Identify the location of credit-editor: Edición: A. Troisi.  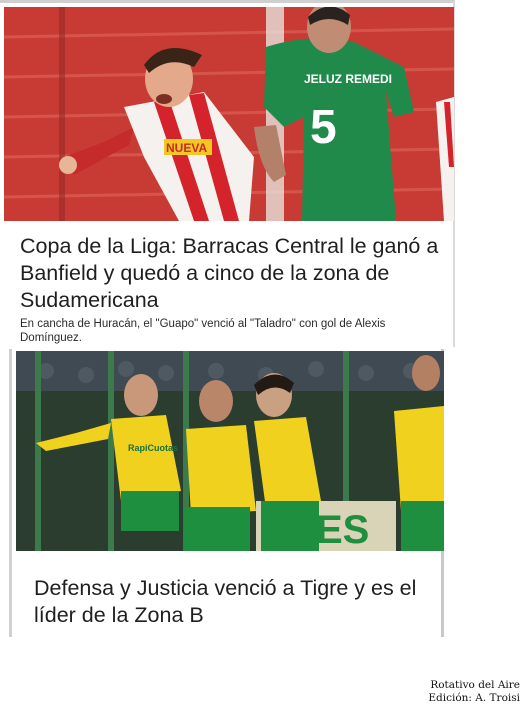
(474, 698).